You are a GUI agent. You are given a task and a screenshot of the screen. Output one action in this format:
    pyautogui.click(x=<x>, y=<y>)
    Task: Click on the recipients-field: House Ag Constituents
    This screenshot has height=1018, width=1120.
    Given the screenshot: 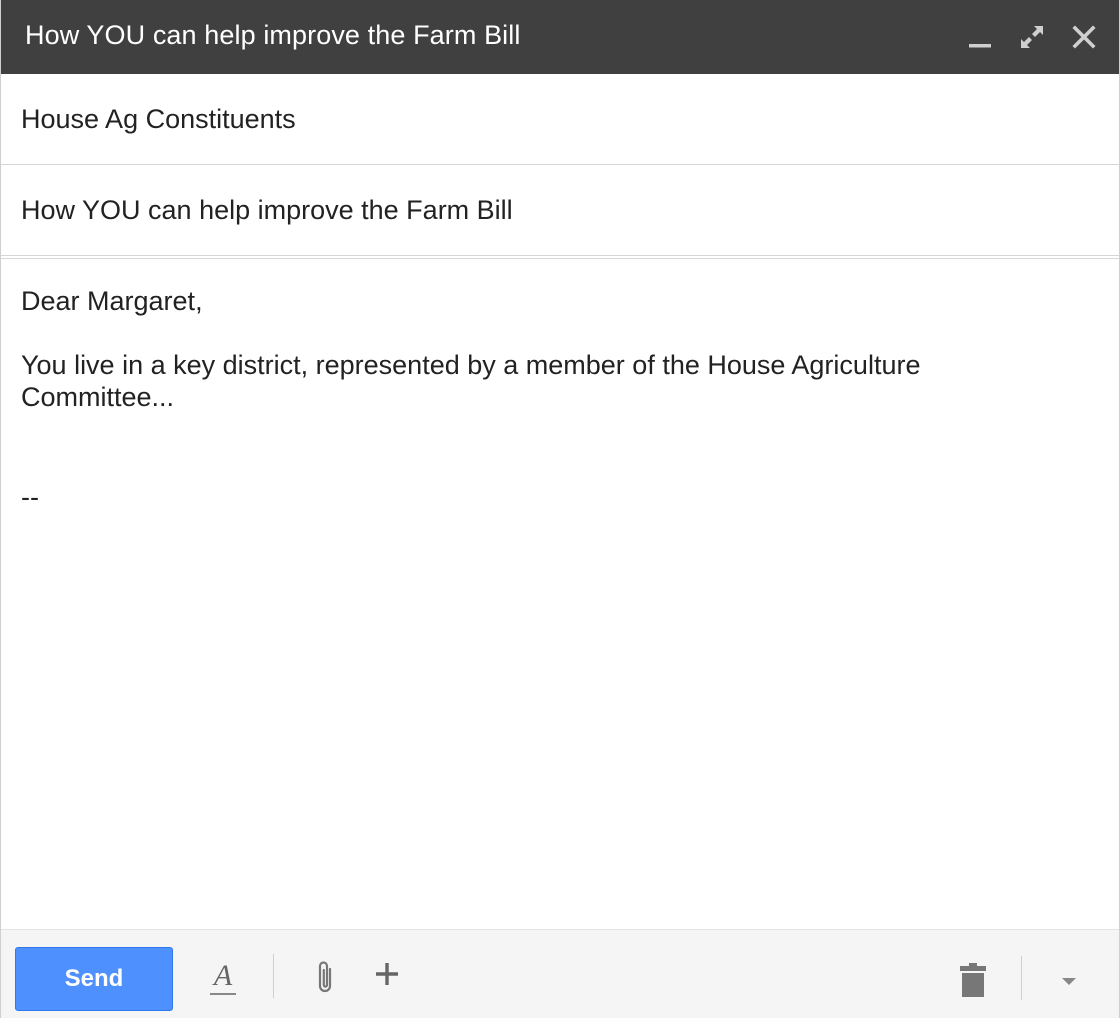 What is the action you would take?
    pyautogui.click(x=560, y=119)
    